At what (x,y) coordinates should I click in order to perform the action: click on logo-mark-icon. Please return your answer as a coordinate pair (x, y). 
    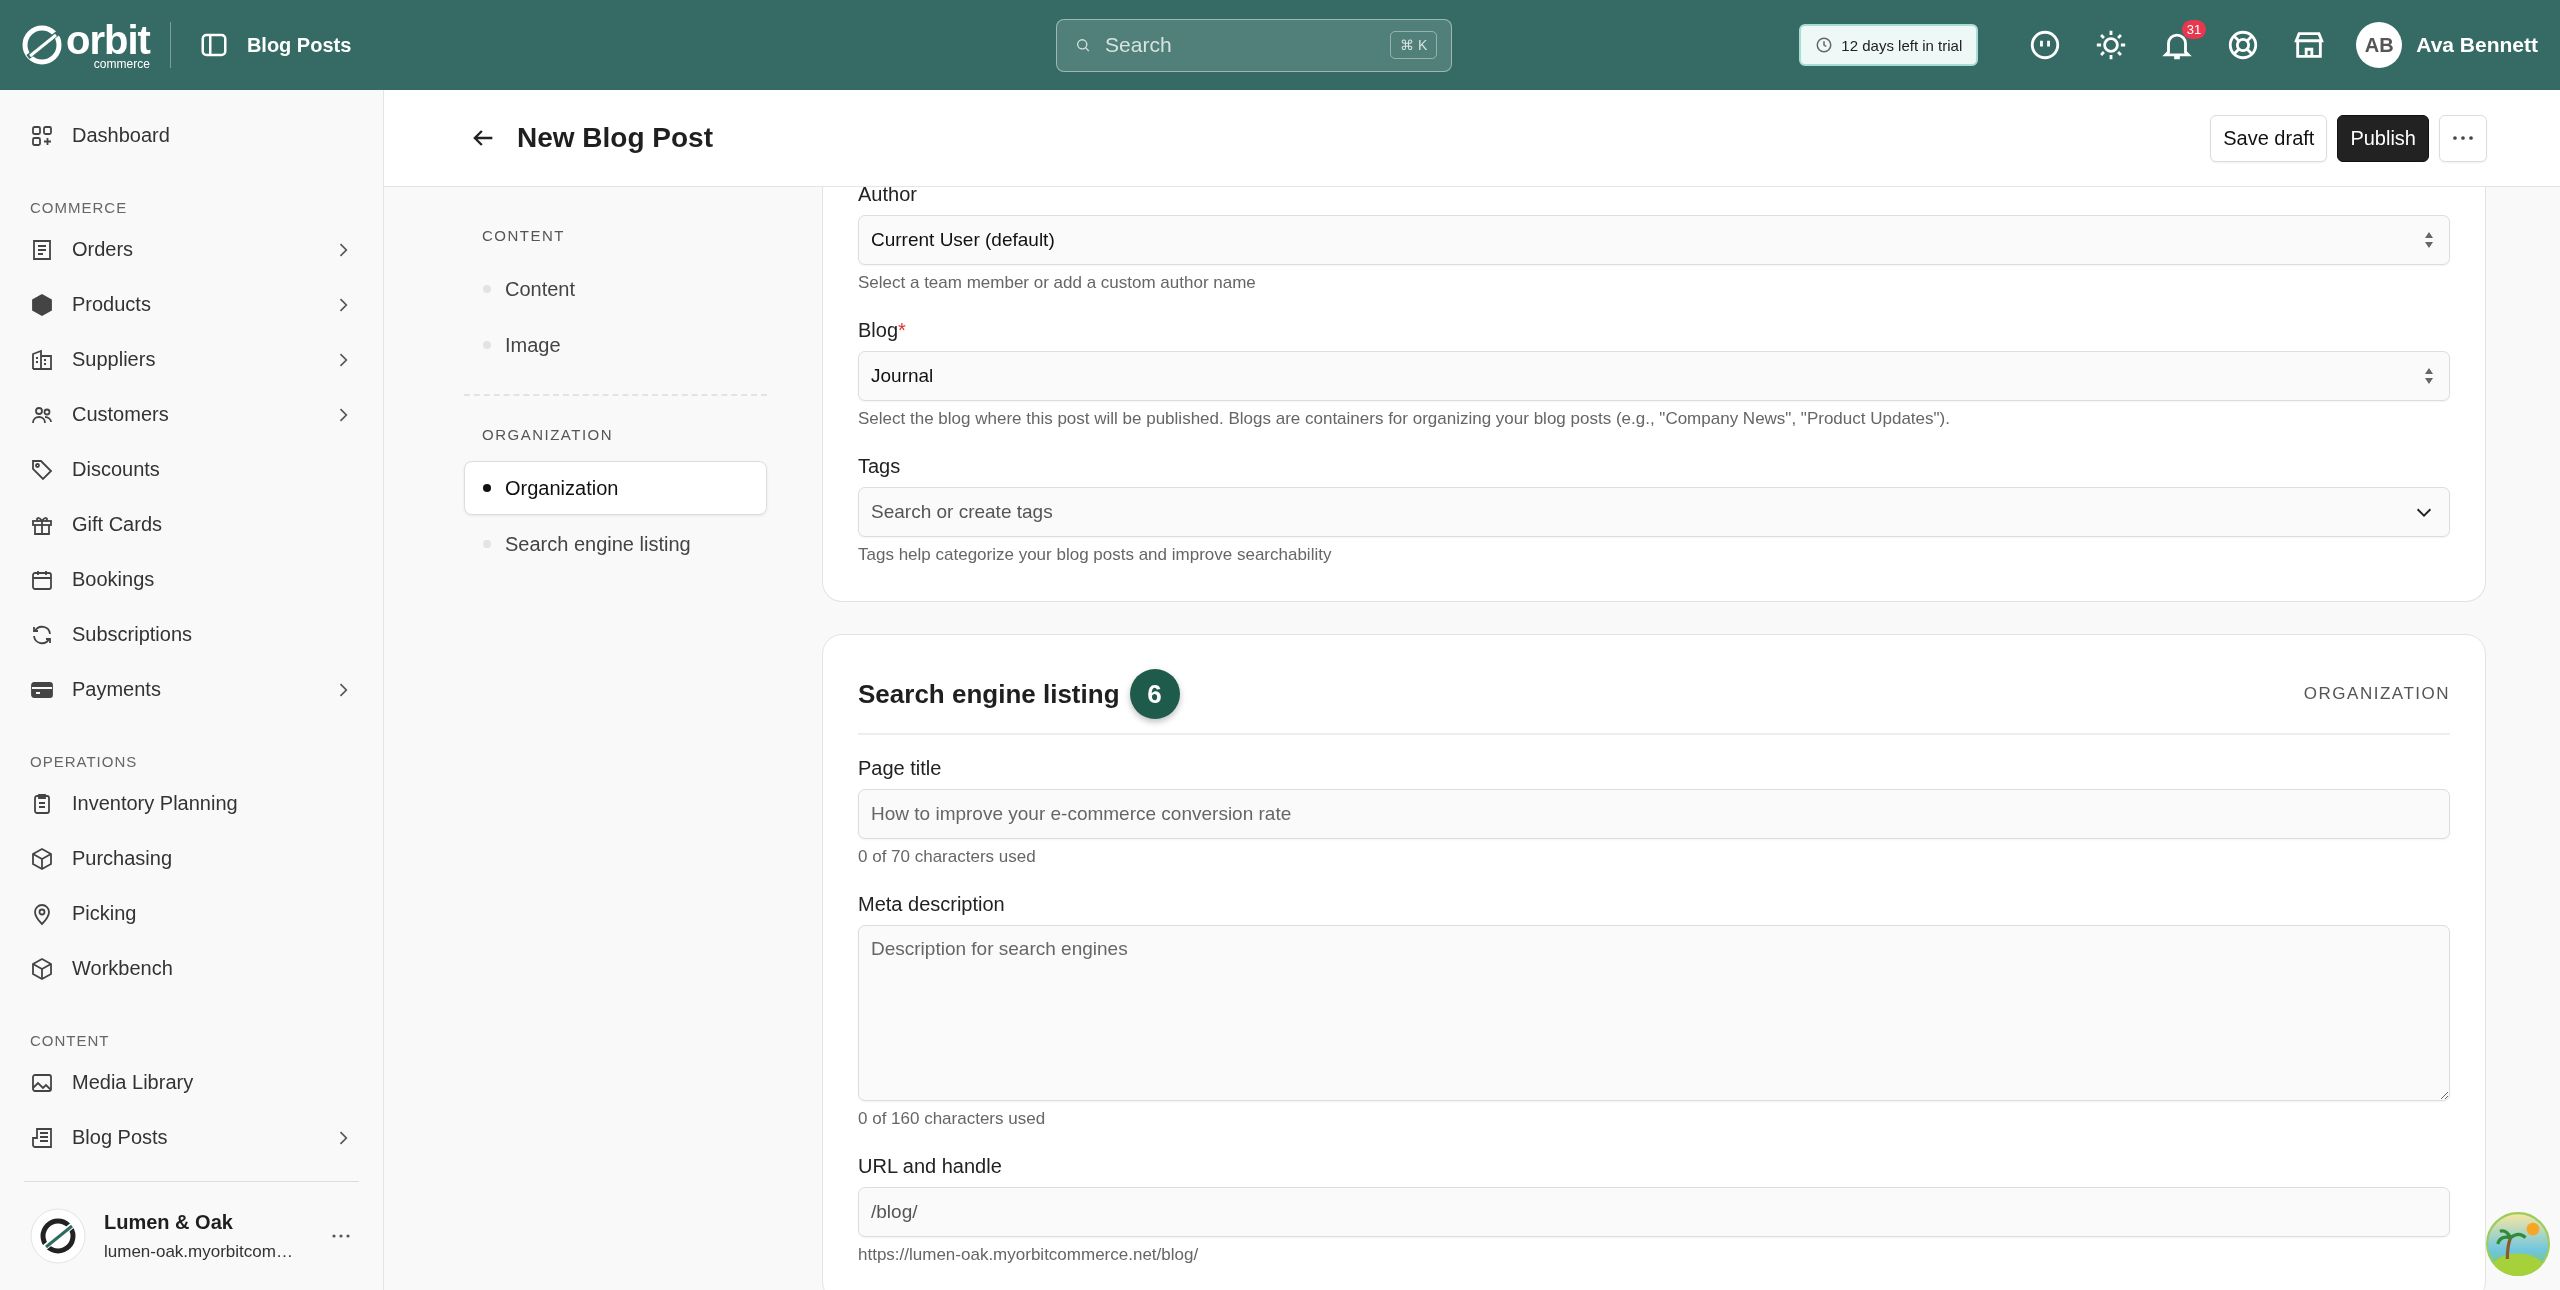
    Looking at the image, I should click on (42, 45).